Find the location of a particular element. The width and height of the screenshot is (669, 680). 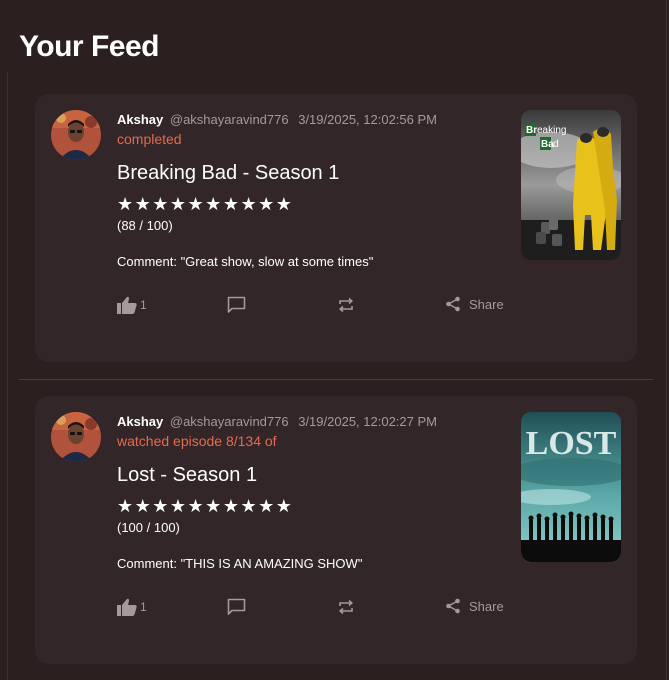

watch-status: watched episode 8/134 of is located at coordinates (197, 441).